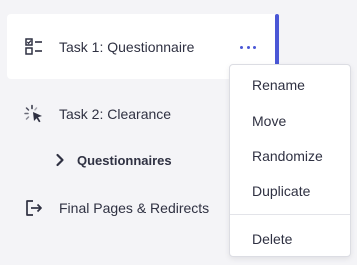 Image resolution: width=357 pixels, height=265 pixels. What do you see at coordinates (287, 156) in the screenshot?
I see `menu-item-randomize: Randomize` at bounding box center [287, 156].